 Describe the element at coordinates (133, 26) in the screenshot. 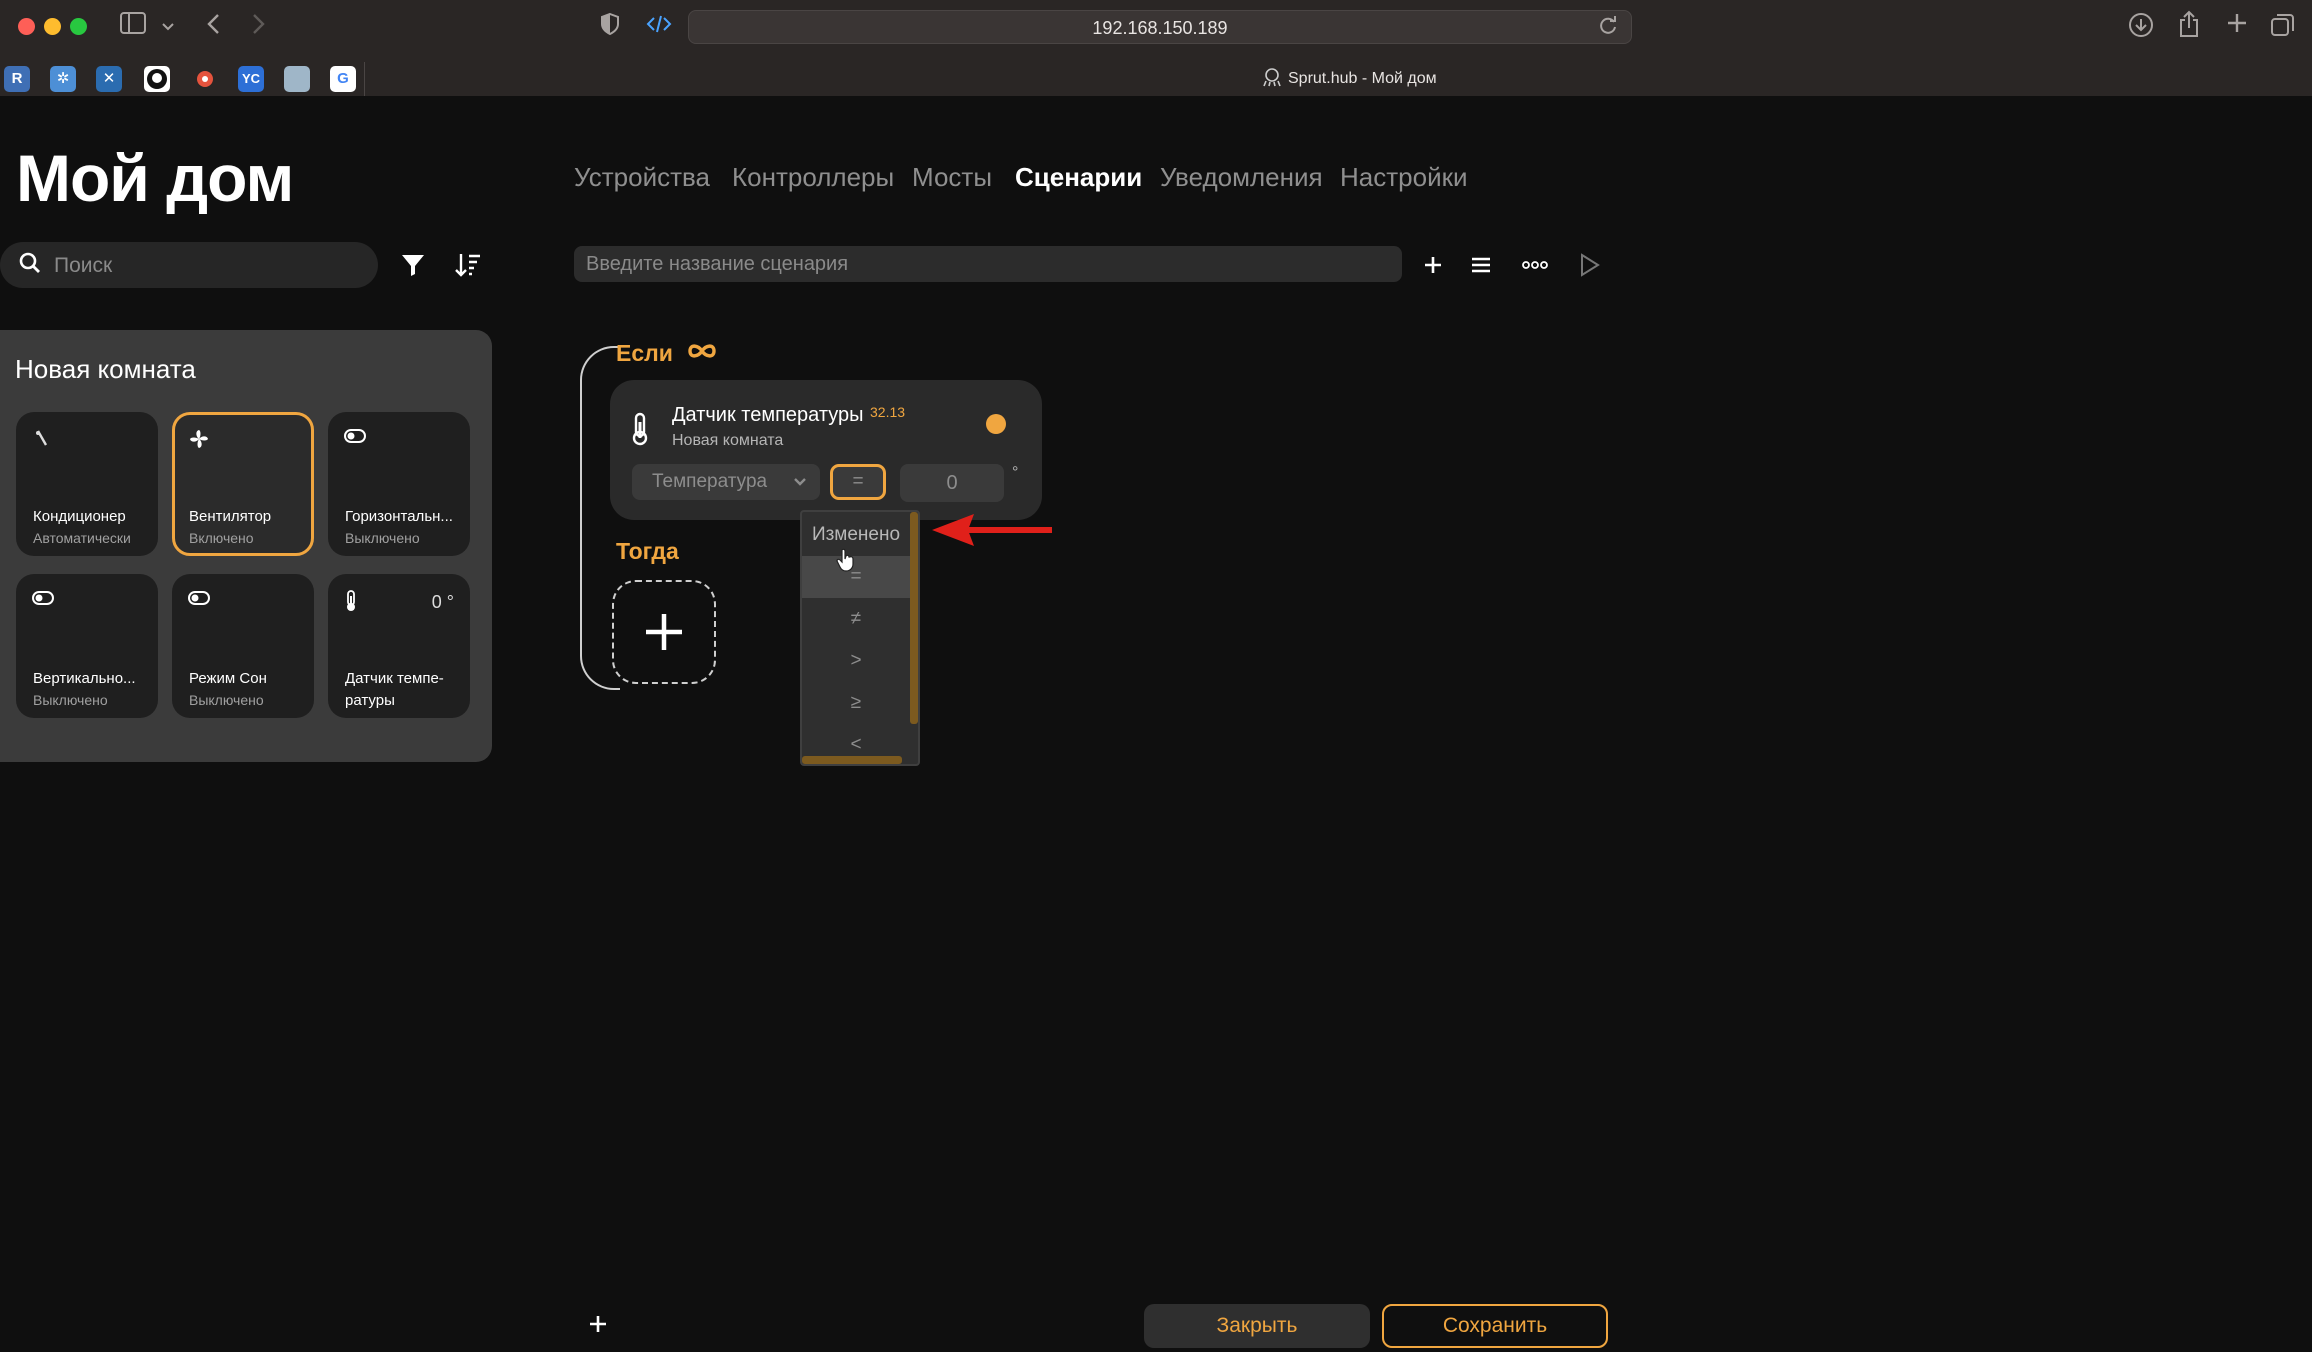

I see `sidebar-toggle-icon` at that location.